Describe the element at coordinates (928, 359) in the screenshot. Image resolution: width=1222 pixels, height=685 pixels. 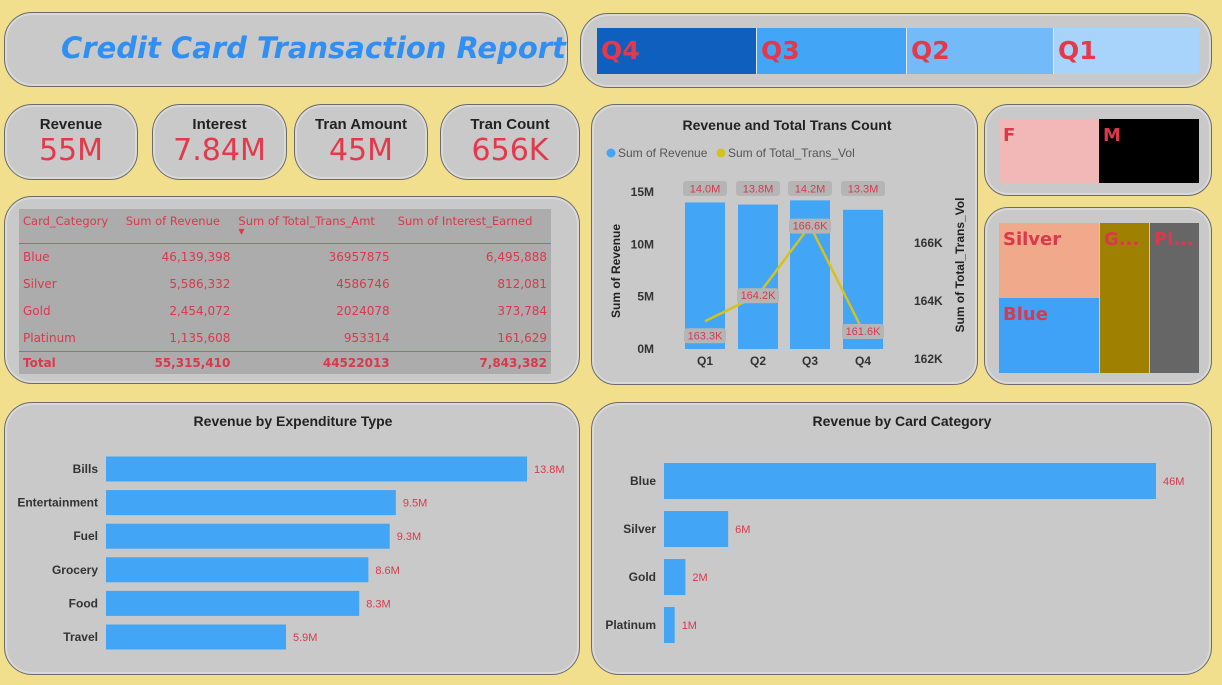
I see `y2-tick-label: 162K` at that location.